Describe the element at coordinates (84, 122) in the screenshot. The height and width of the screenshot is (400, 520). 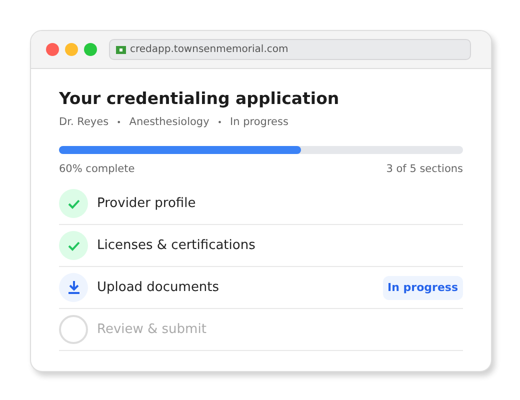
I see `meta-text: Dr. Reyes` at that location.